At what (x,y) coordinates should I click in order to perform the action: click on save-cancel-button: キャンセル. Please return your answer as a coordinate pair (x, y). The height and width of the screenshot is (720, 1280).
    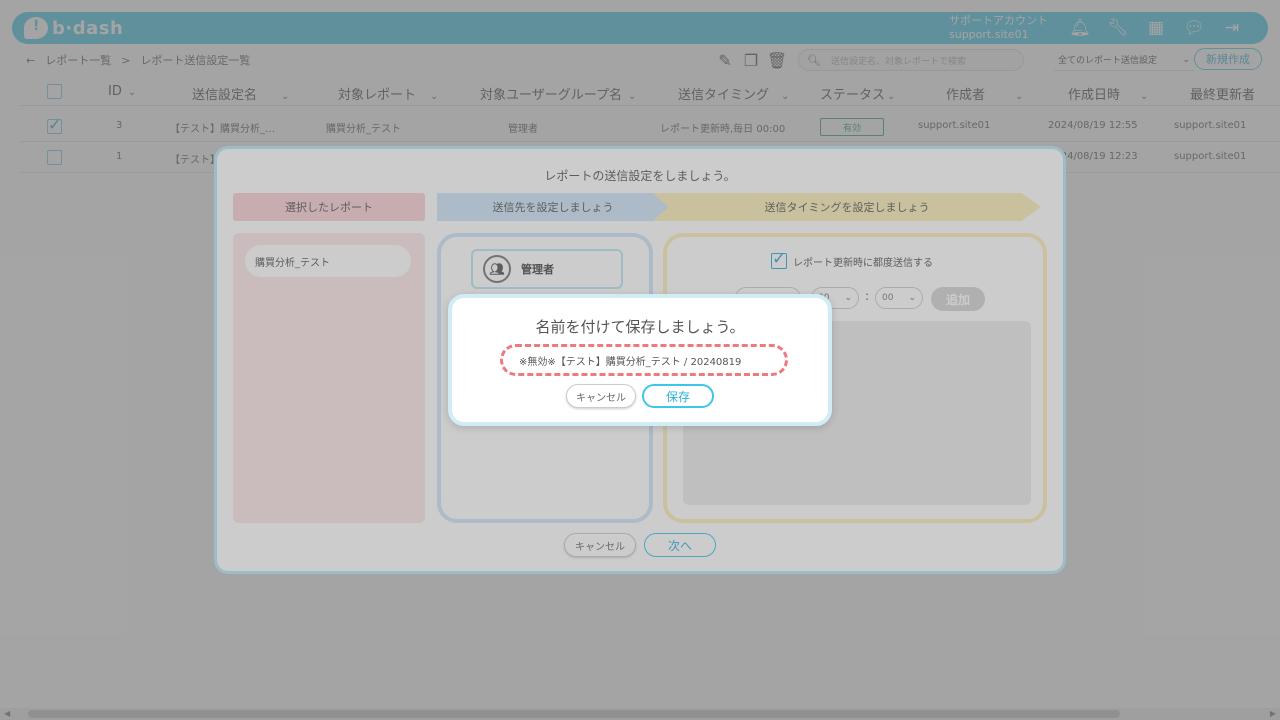
    Looking at the image, I should click on (601, 396).